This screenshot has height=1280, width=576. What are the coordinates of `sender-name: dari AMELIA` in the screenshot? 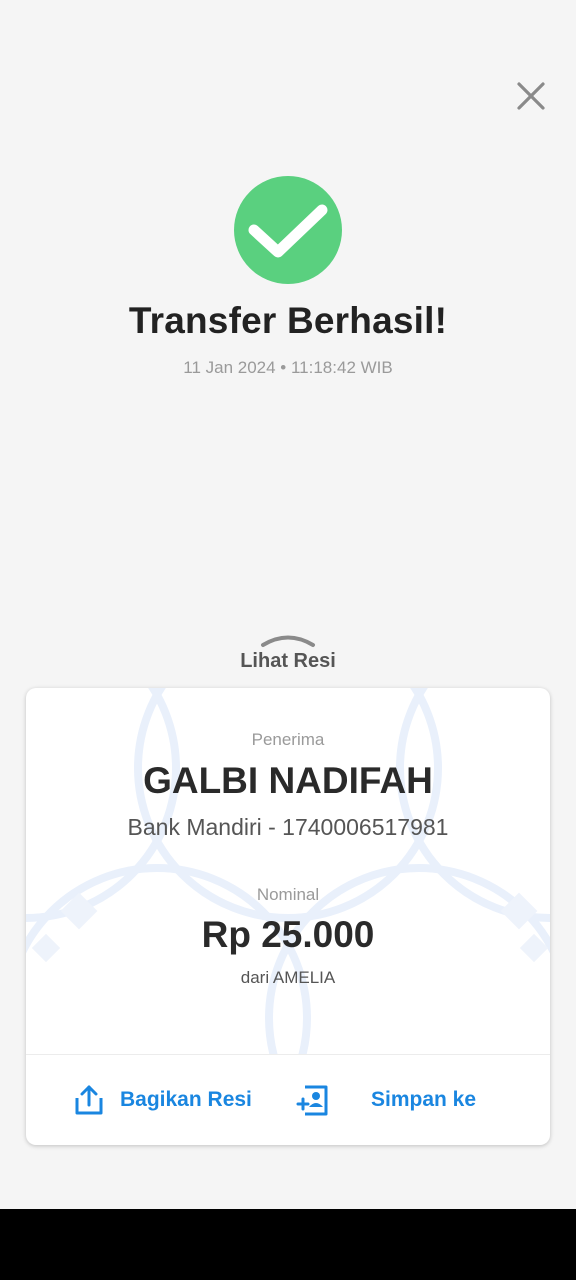 It's located at (288, 977).